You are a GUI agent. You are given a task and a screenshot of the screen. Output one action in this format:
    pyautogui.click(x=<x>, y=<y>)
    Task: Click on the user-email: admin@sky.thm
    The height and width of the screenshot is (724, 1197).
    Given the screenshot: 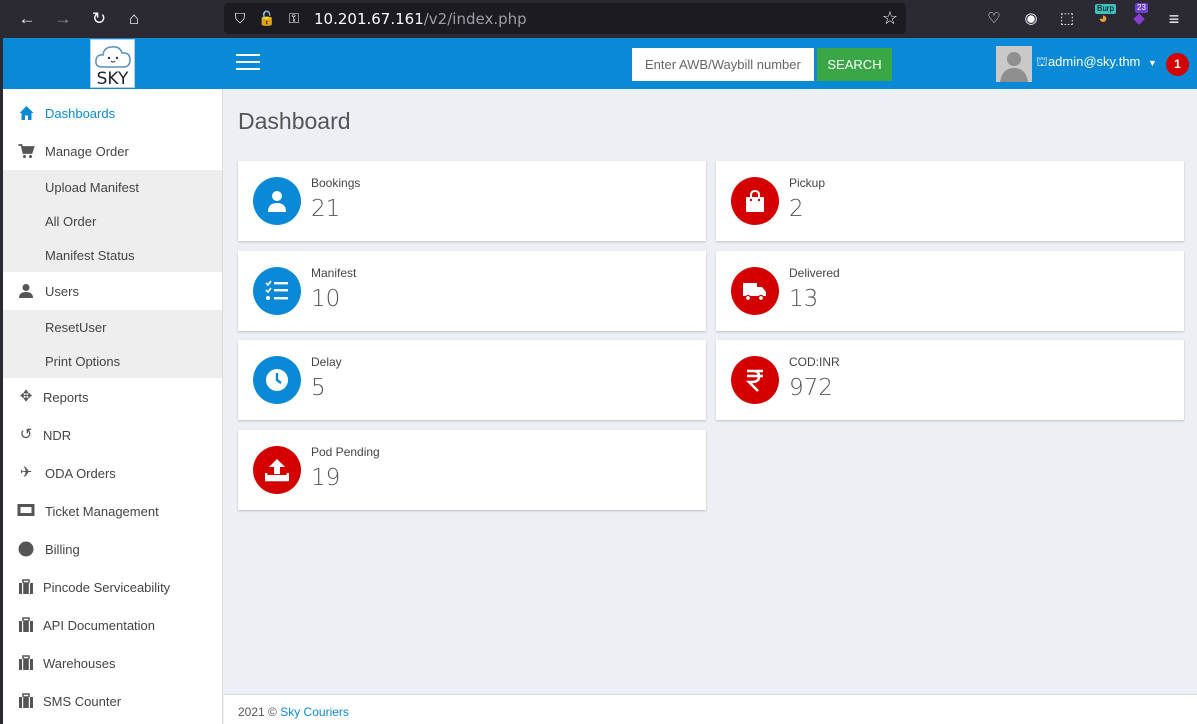 What is the action you would take?
    pyautogui.click(x=1094, y=61)
    